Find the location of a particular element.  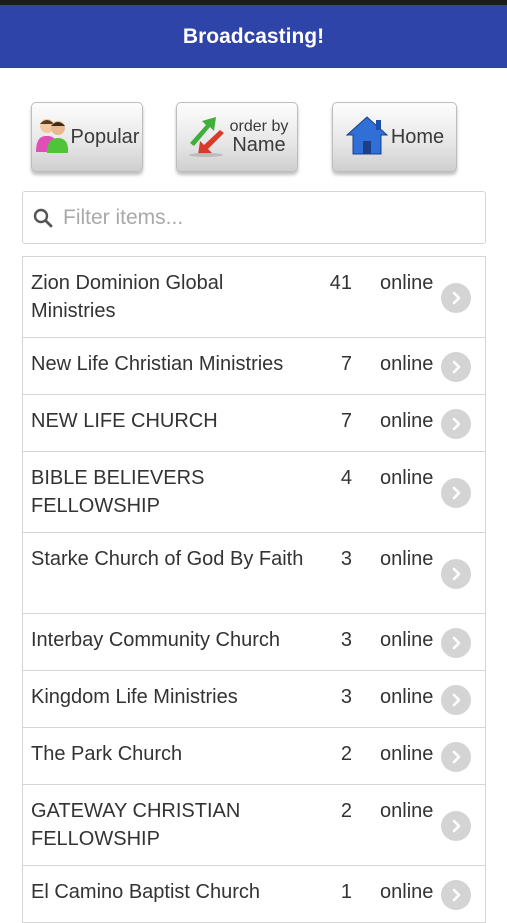

popular-button: Popular is located at coordinates (87, 137).